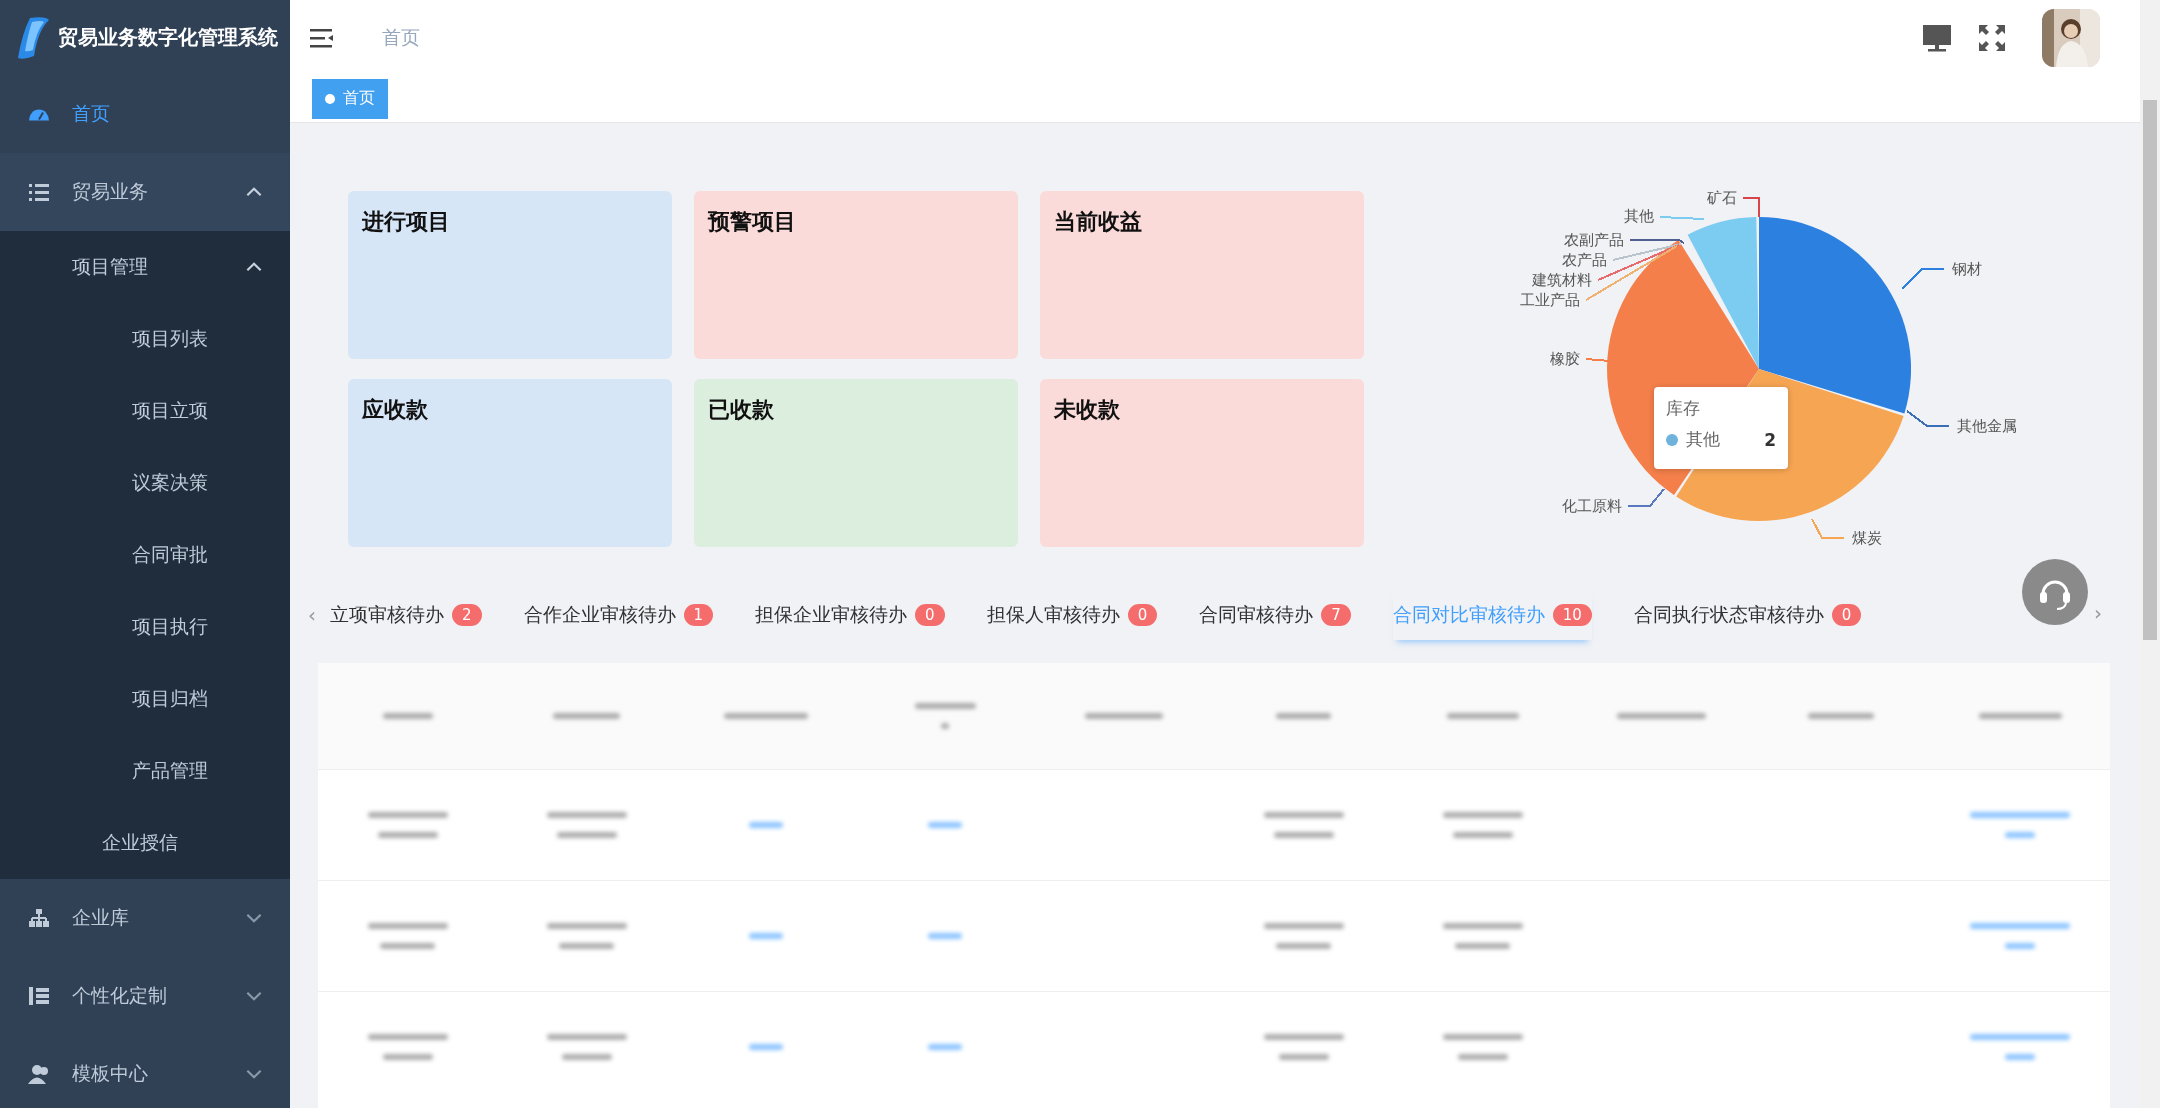  Describe the element at coordinates (145, 843) in the screenshot. I see `submenu-item: 企业授信` at that location.